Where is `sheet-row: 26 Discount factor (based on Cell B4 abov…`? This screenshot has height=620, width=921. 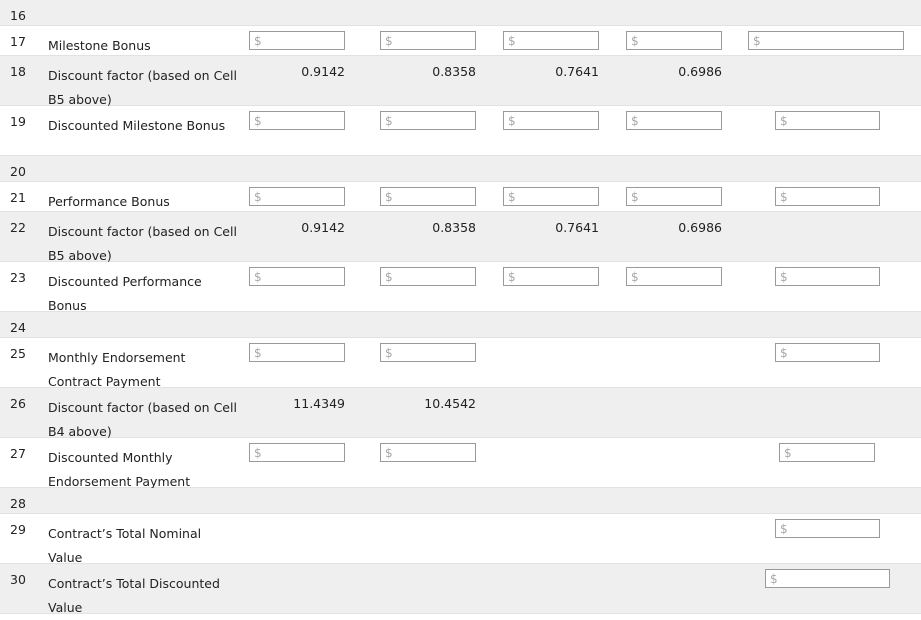
sheet-row: 26 Discount factor (based on Cell B4 abov… is located at coordinates (460, 413).